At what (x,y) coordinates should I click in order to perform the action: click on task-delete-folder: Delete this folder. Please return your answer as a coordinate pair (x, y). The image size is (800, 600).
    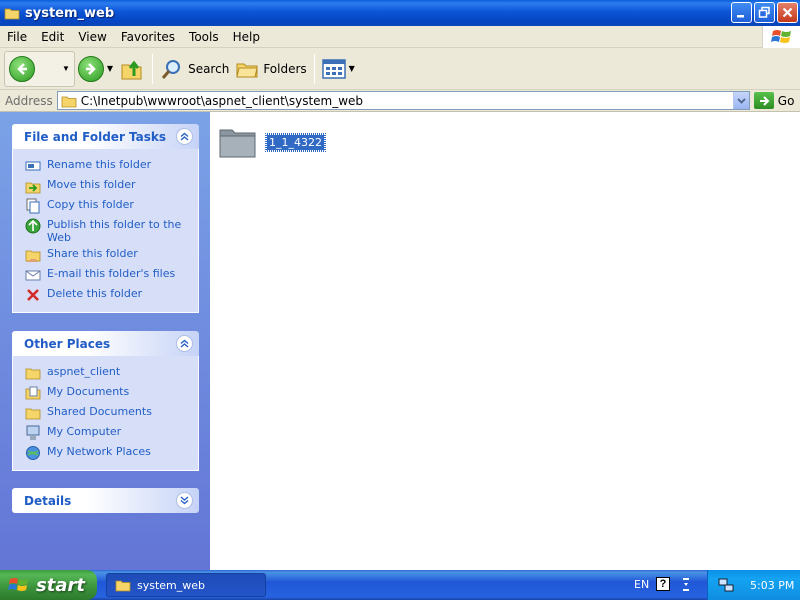
    Looking at the image, I should click on (111, 294).